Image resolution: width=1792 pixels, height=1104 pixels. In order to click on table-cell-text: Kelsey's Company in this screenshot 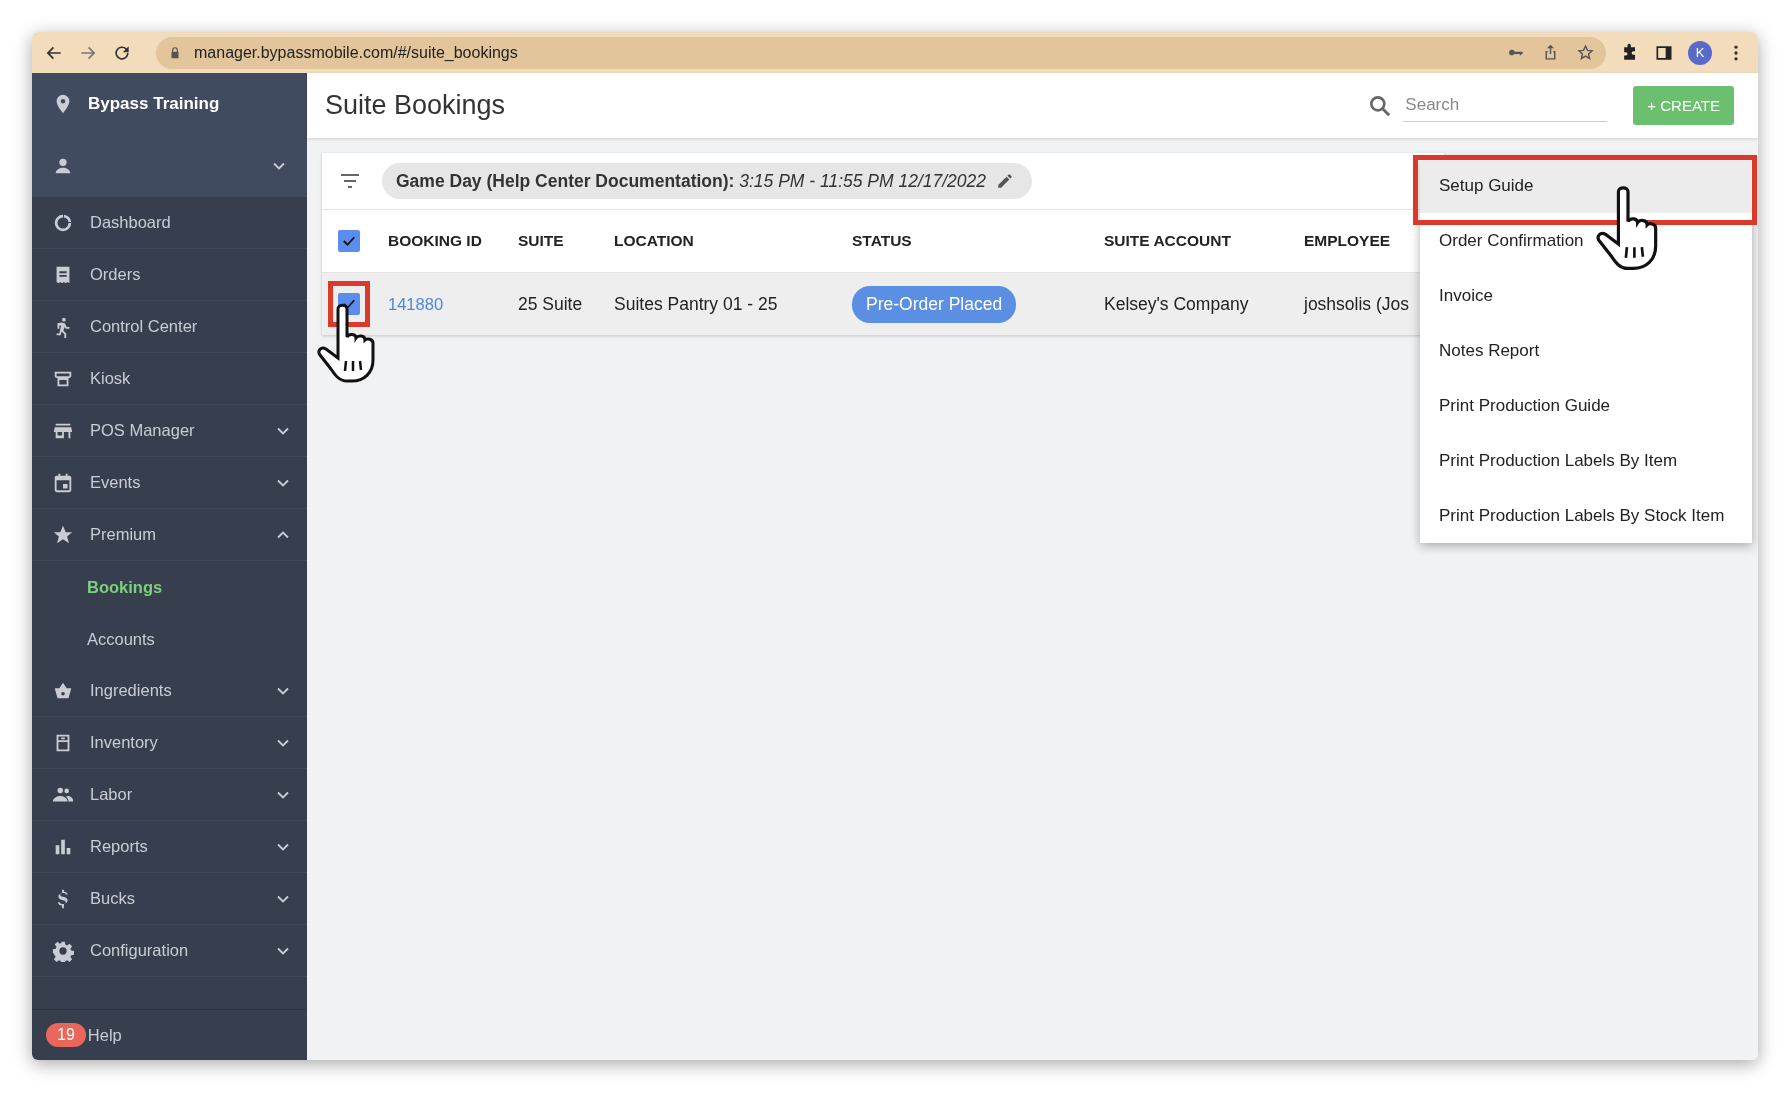, I will do `click(1177, 304)`.